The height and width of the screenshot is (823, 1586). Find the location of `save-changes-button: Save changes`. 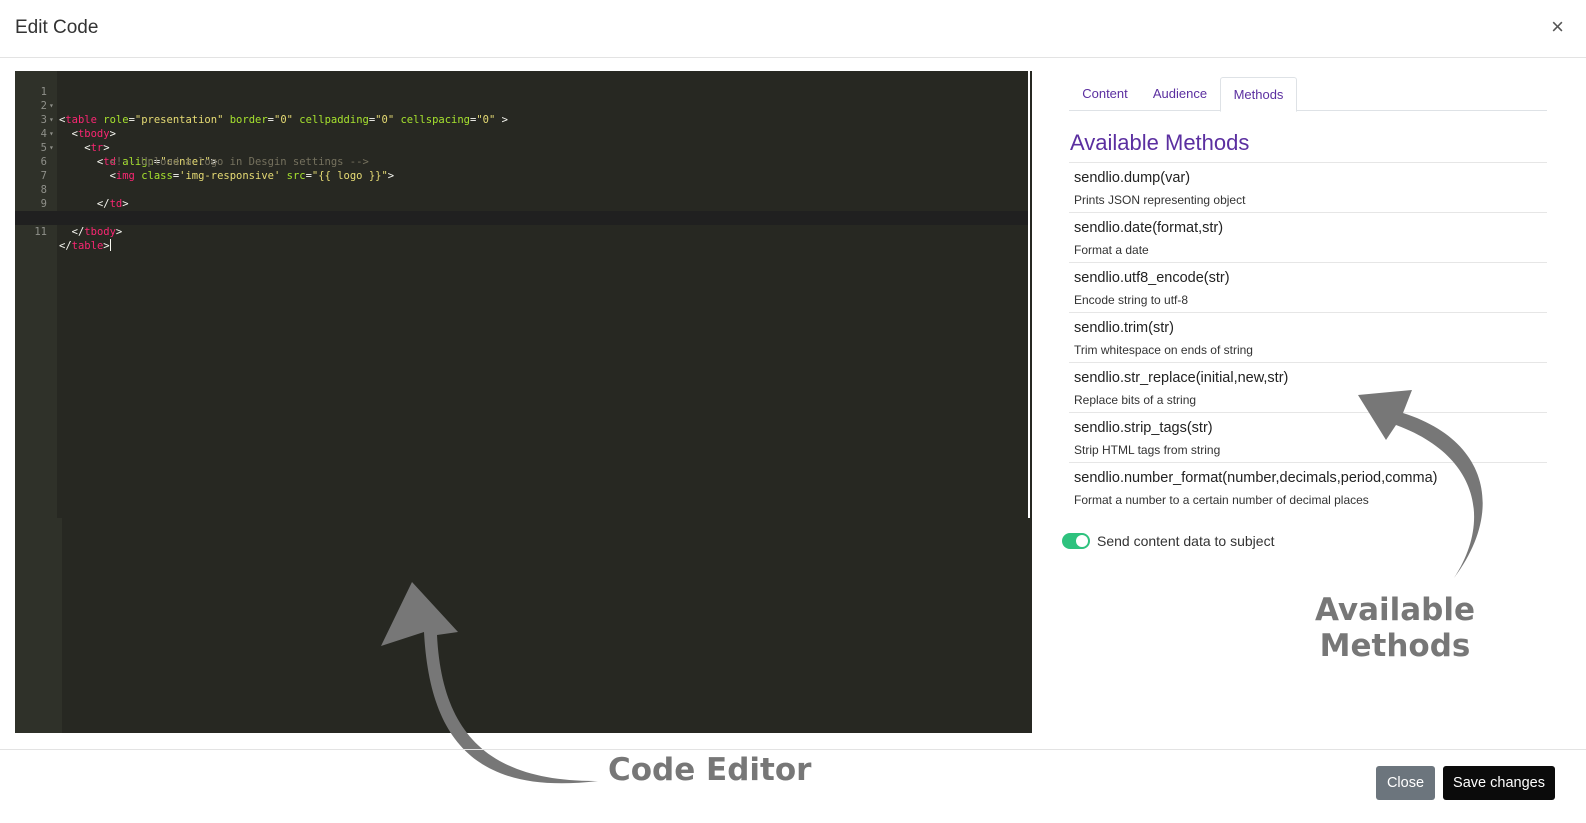

save-changes-button: Save changes is located at coordinates (1499, 783).